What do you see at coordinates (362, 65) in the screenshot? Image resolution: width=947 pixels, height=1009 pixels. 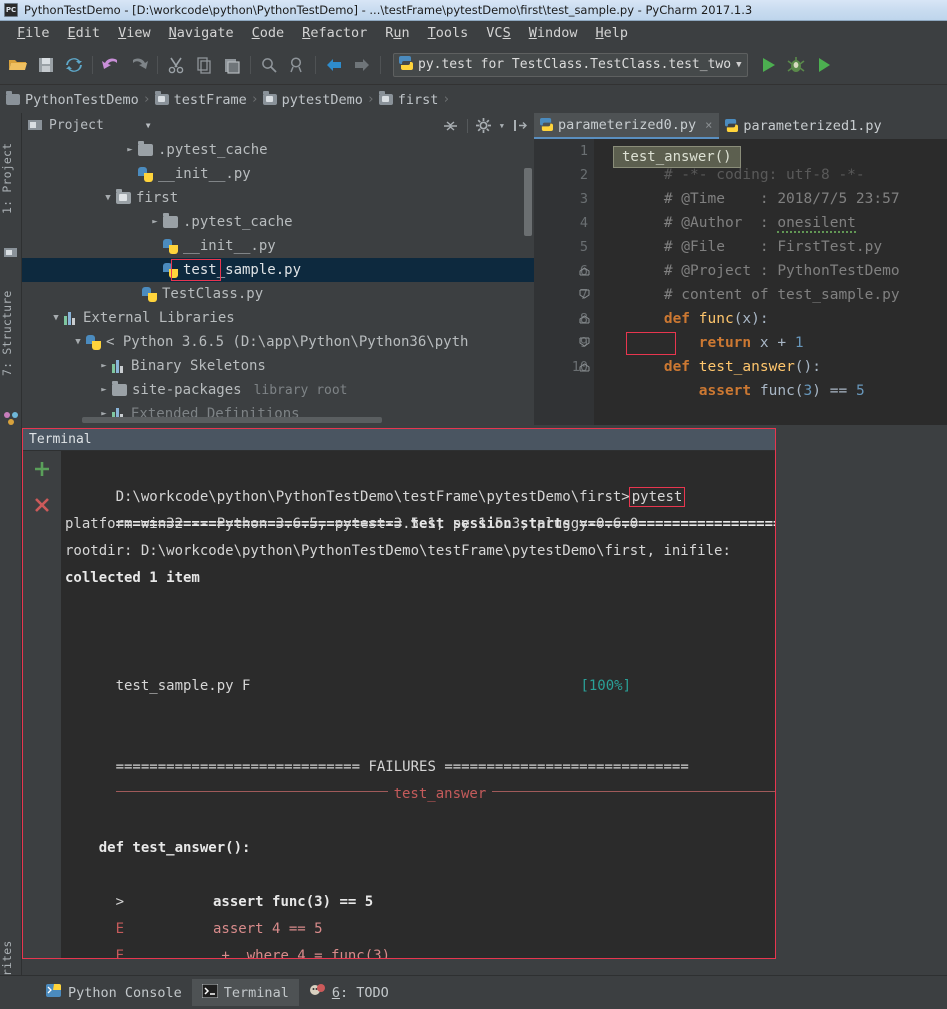 I see `forward-icon` at bounding box center [362, 65].